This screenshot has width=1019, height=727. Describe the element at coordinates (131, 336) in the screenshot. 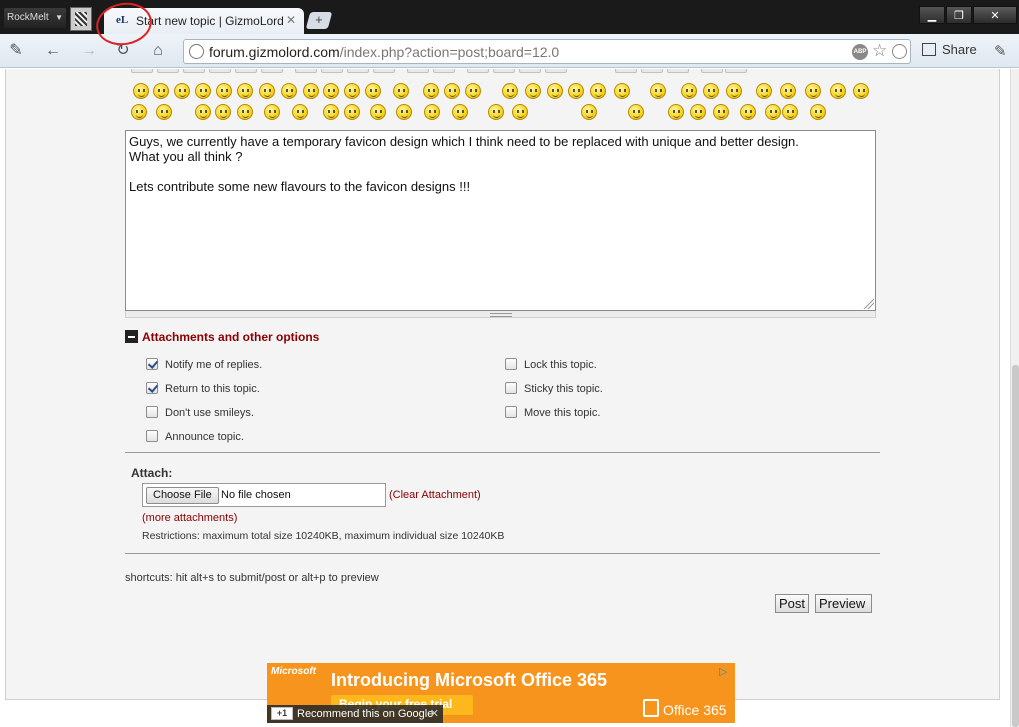

I see `collapse-icon` at that location.